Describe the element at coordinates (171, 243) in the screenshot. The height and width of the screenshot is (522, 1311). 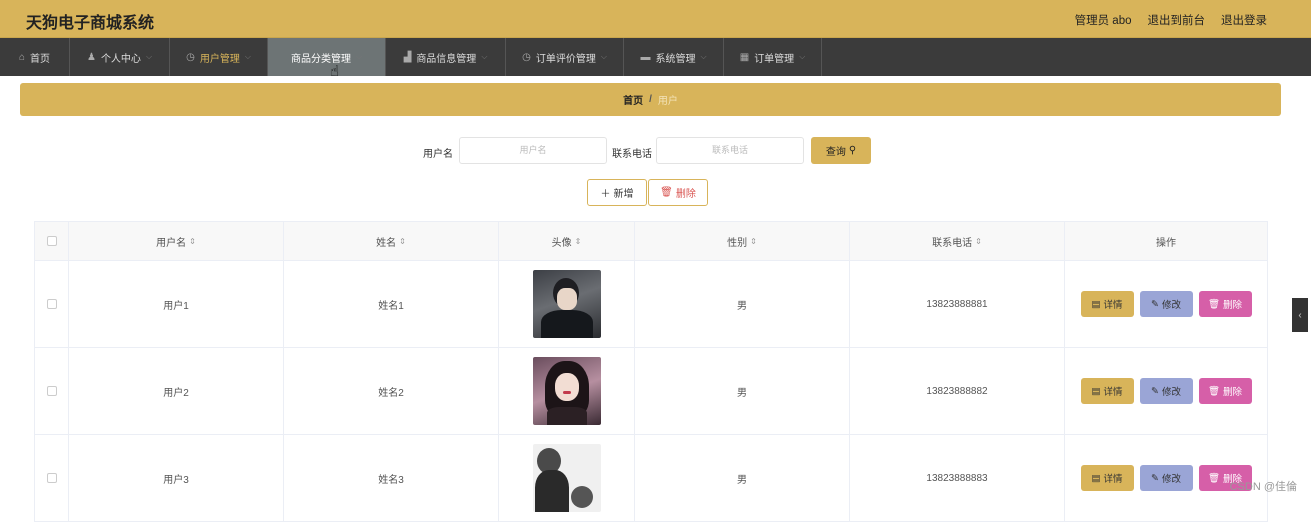
I see `column-label: 用户名` at that location.